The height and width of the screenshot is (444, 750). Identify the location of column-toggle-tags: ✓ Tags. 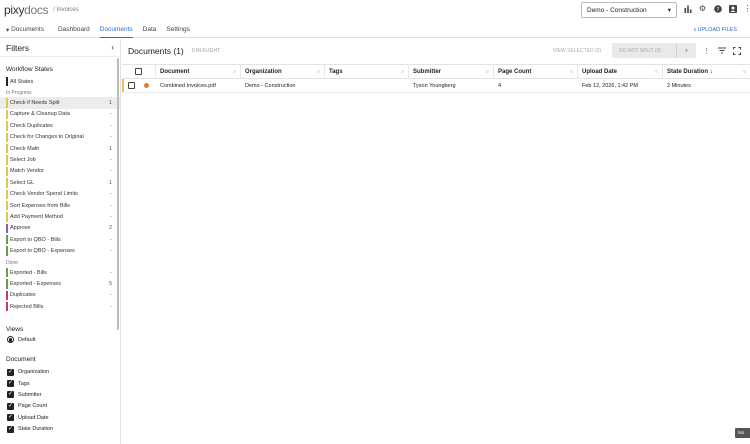
(63, 383).